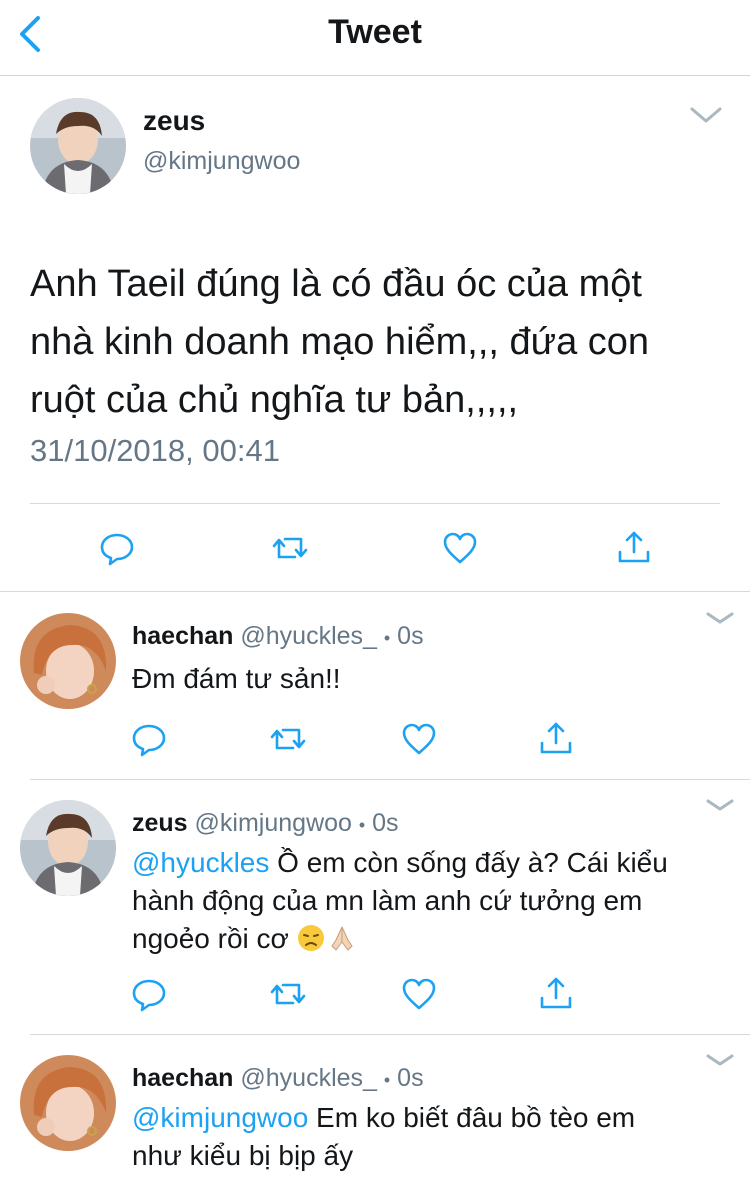 The image size is (750, 1182). Describe the element at coordinates (243, 1155) in the screenshot. I see `reply-text-line: như kiểu bị bịp ấy` at that location.